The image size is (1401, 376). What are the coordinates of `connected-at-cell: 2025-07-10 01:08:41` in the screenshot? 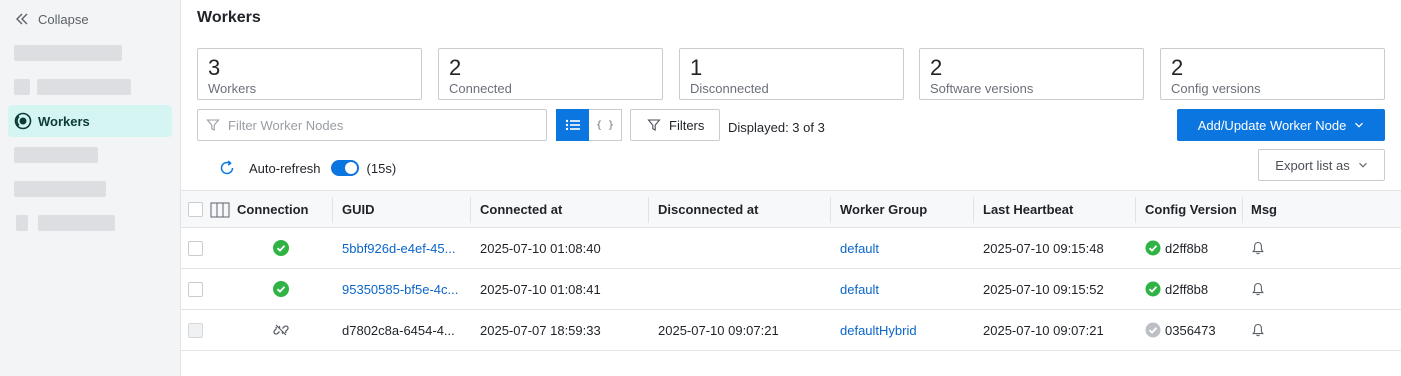 It's located at (540, 289).